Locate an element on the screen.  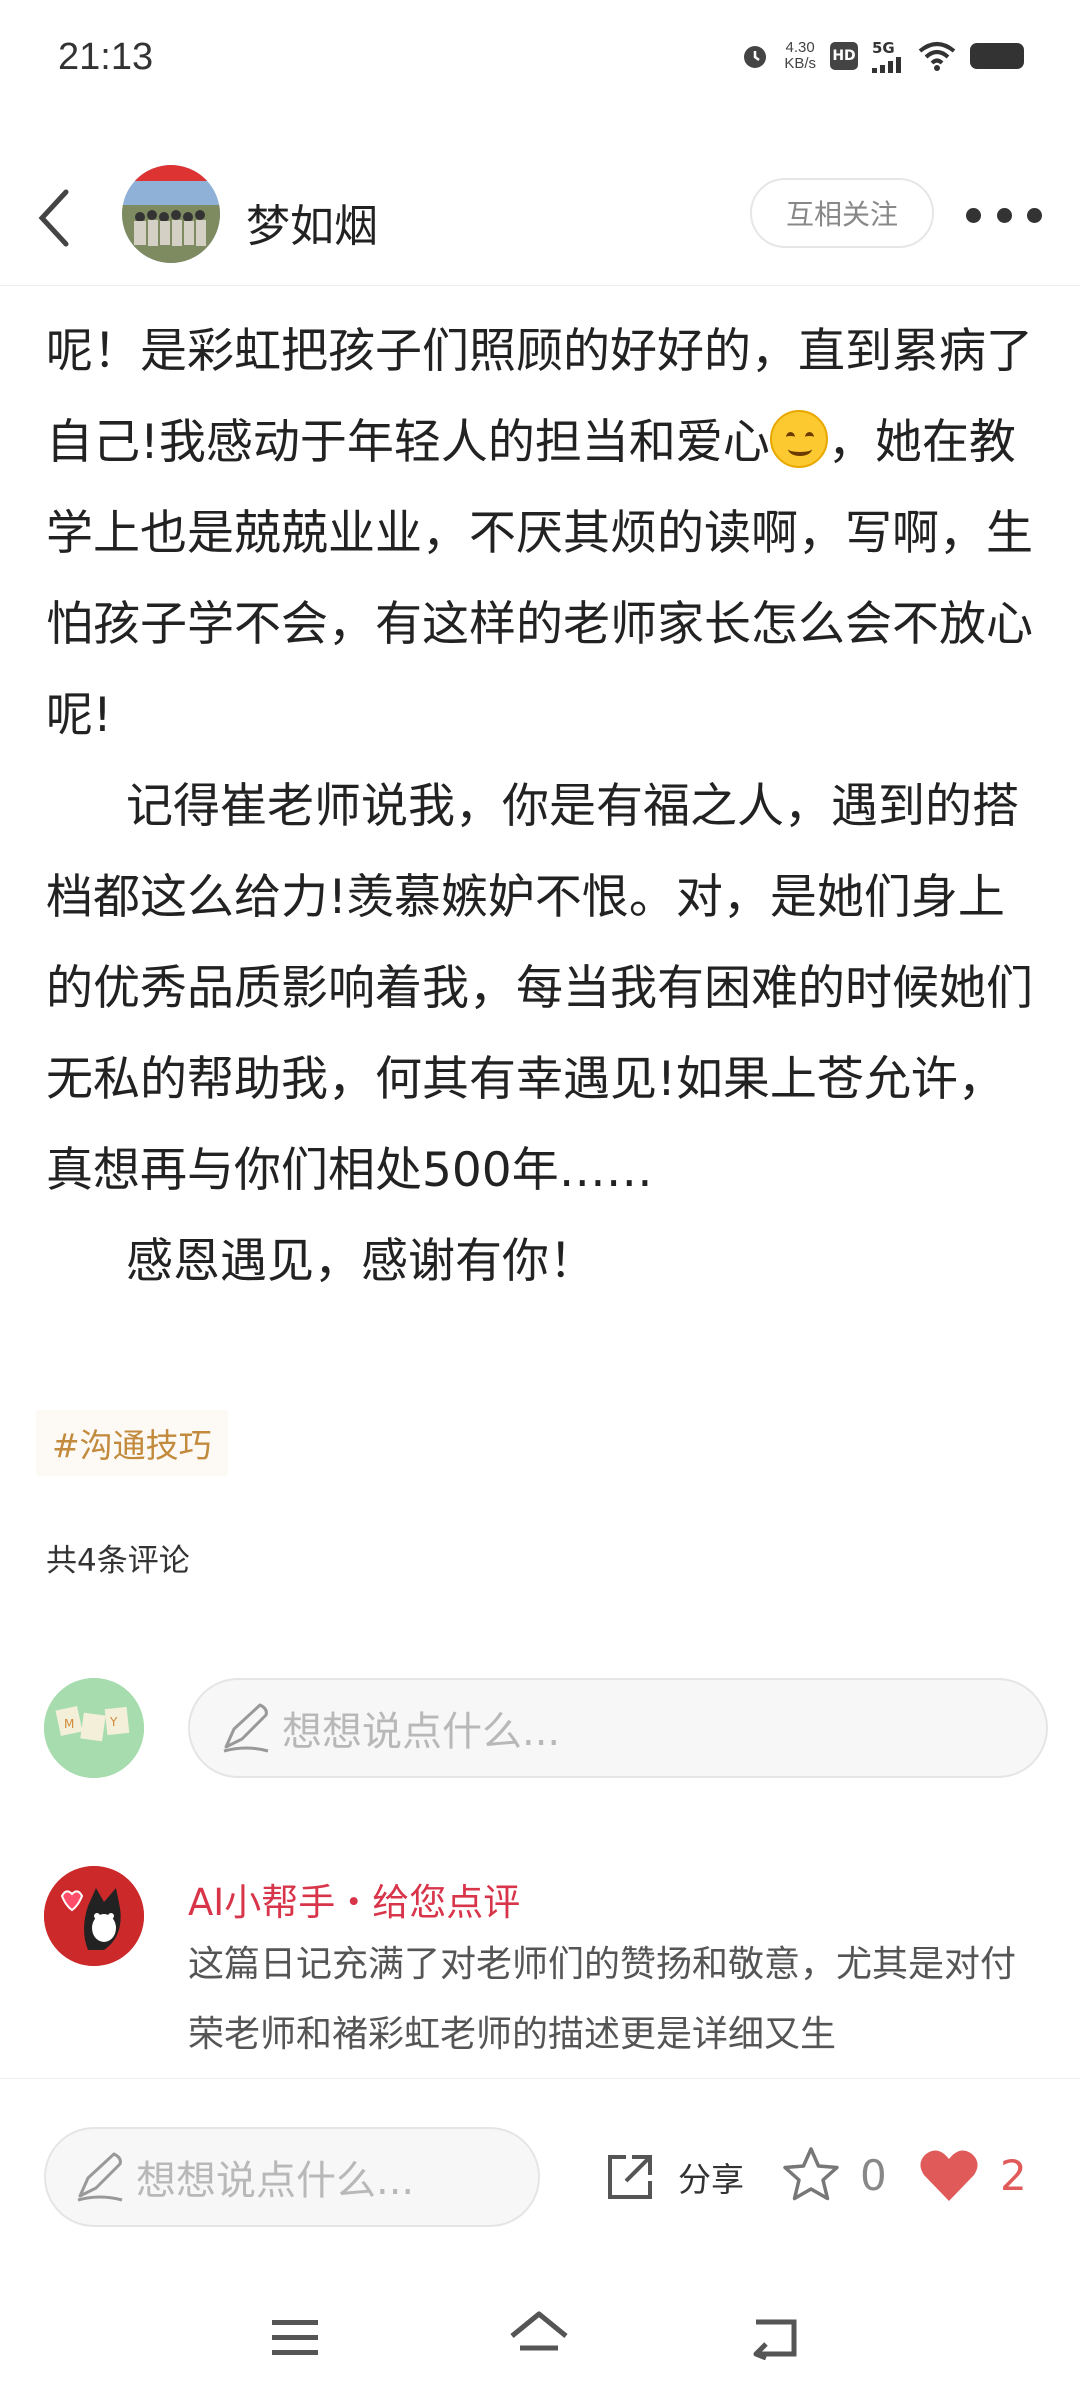
net-speed: 4.30 KB/s is located at coordinates (800, 56).